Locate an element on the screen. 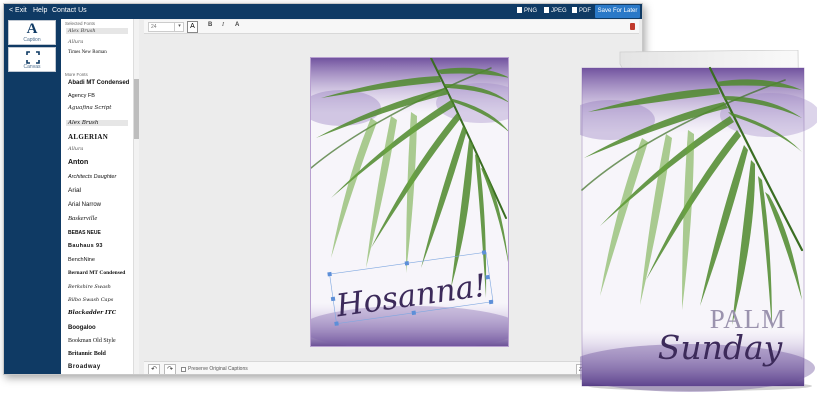 The width and height of the screenshot is (820, 406). font-list-scrollbar is located at coordinates (136, 196).